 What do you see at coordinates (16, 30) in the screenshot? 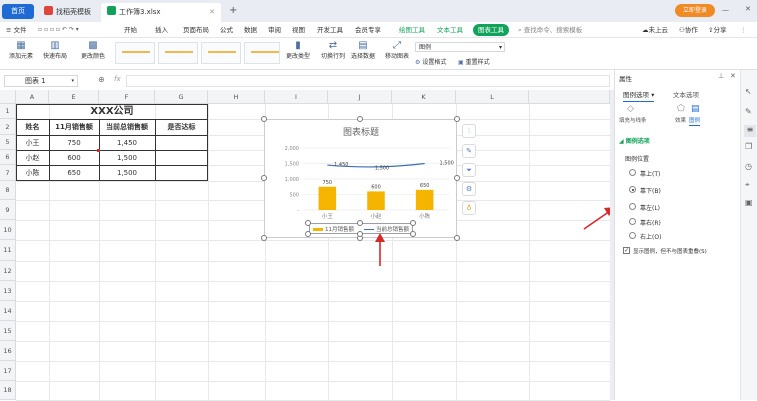
I see `menu-file: ≡ 文件` at bounding box center [16, 30].